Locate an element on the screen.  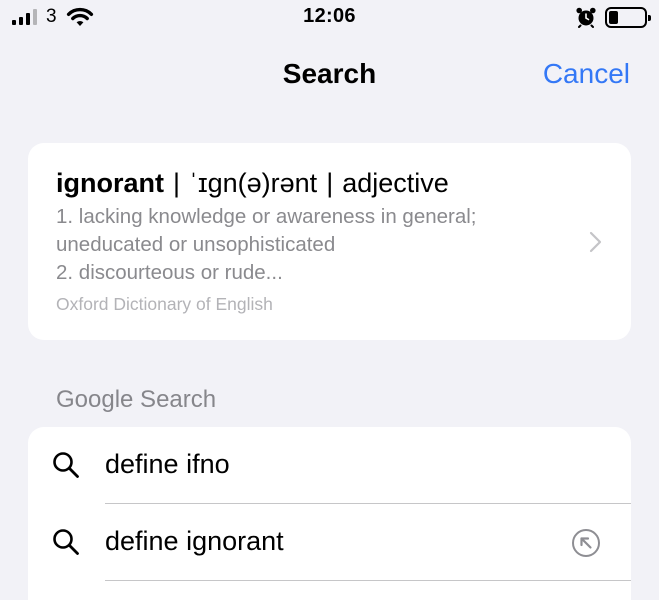
chevron-right-icon is located at coordinates (595, 242).